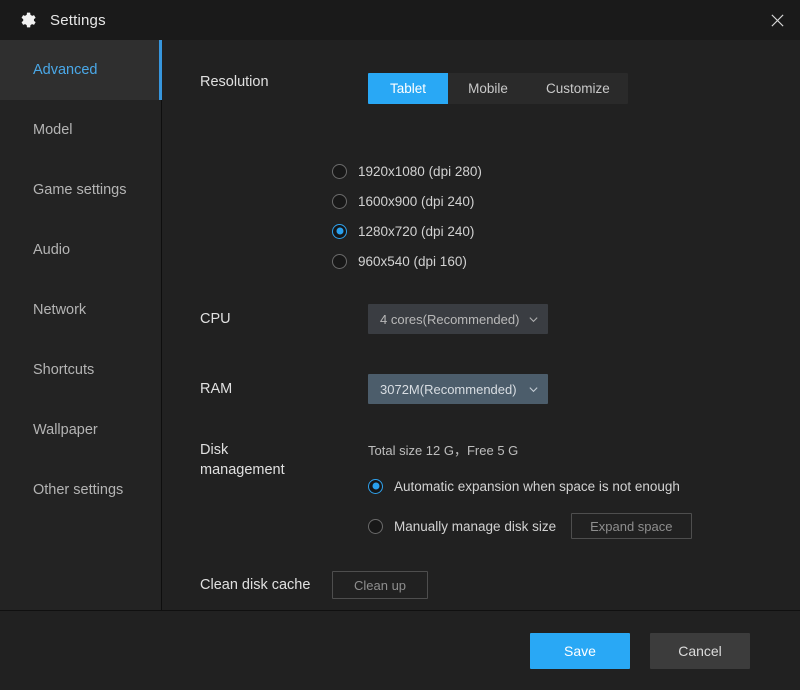 The width and height of the screenshot is (800, 690). I want to click on close-button, so click(777, 20).